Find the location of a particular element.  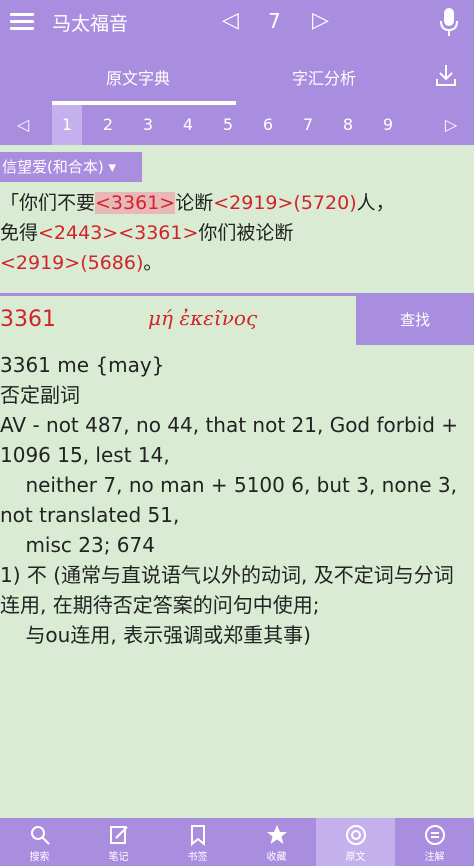

nav-notes: 笔记 is located at coordinates (118, 842).